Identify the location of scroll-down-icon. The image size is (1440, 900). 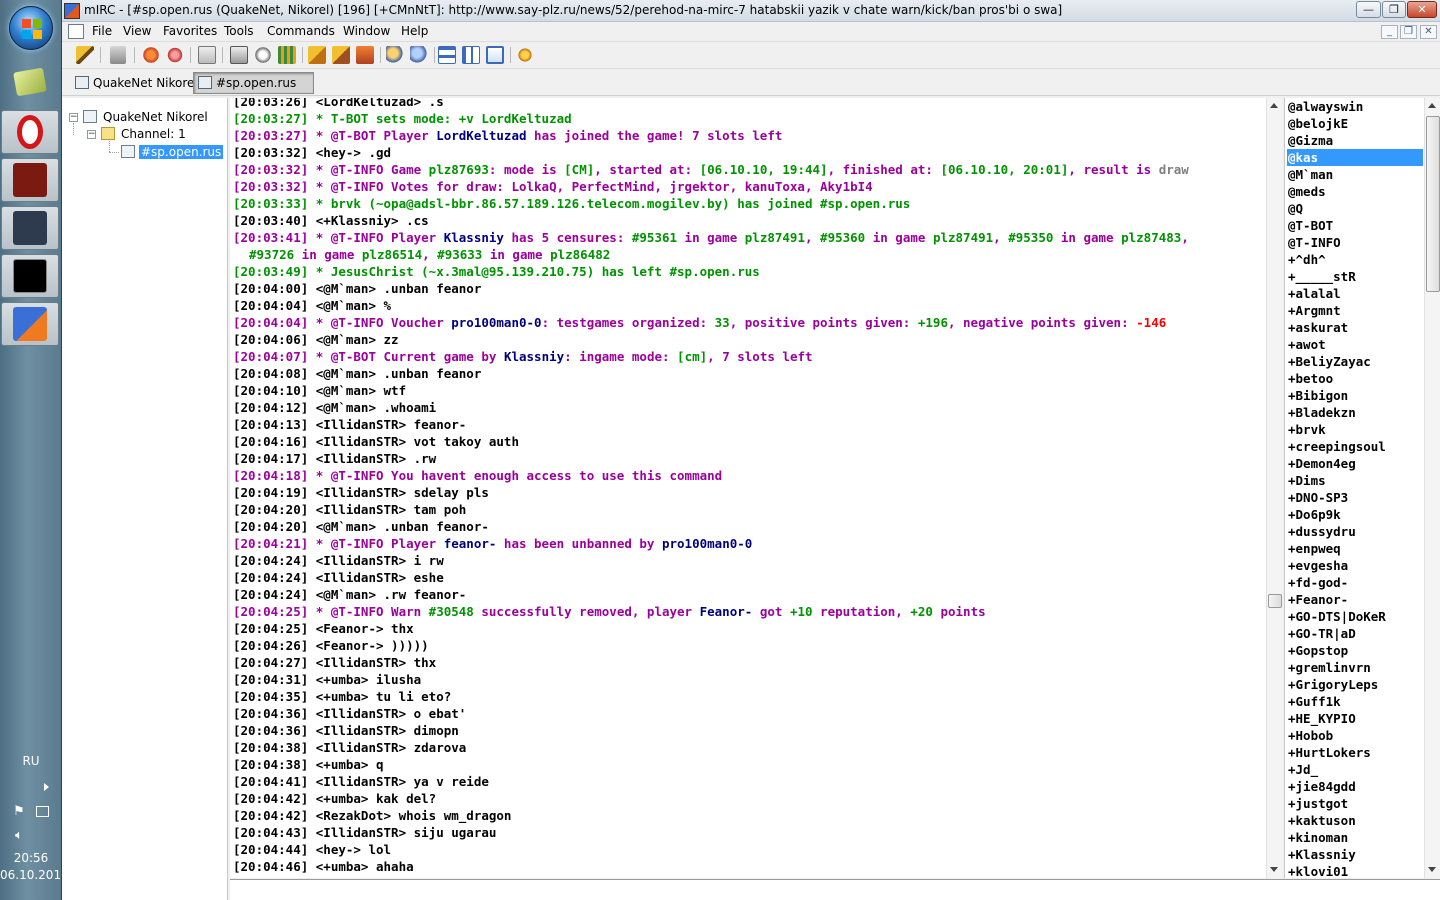
(1274, 869).